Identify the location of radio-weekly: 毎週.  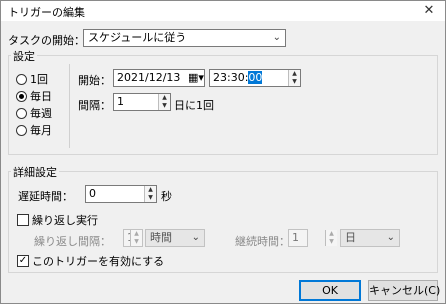
(34, 113).